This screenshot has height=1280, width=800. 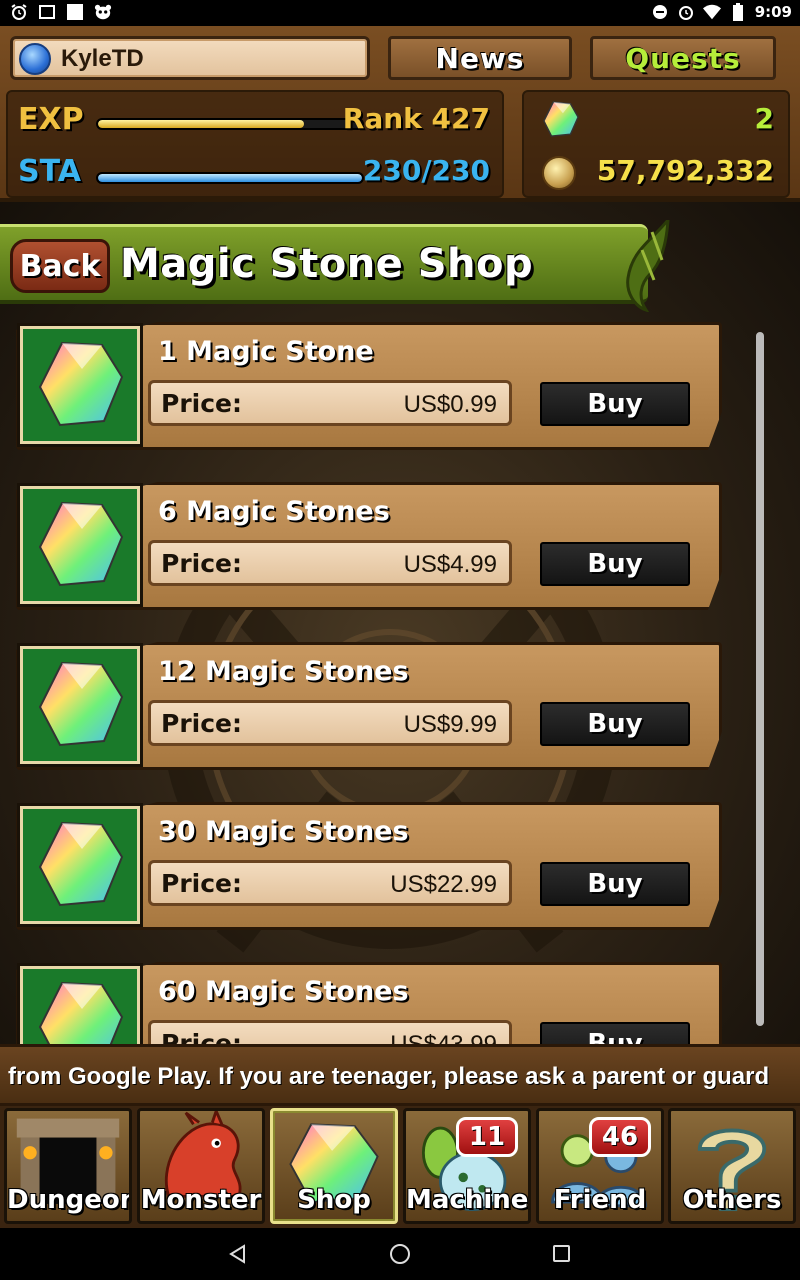 What do you see at coordinates (190, 58) in the screenshot?
I see `profile-box: KyleTD` at bounding box center [190, 58].